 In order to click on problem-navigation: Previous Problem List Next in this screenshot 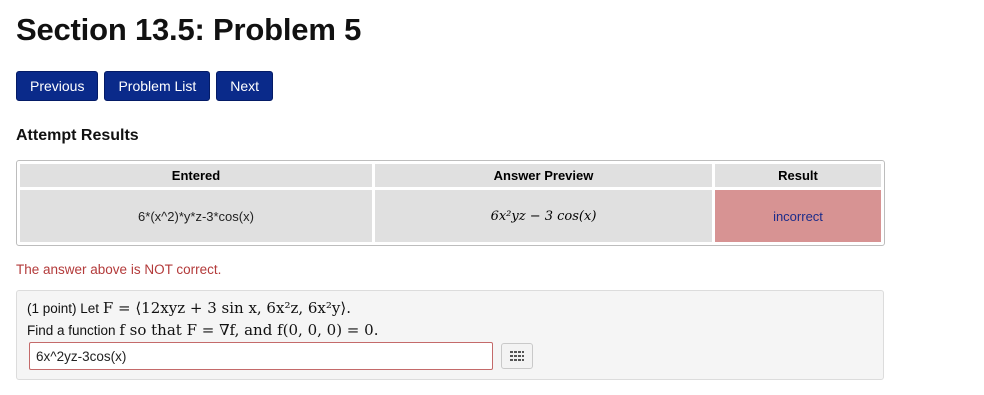, I will do `click(145, 86)`.